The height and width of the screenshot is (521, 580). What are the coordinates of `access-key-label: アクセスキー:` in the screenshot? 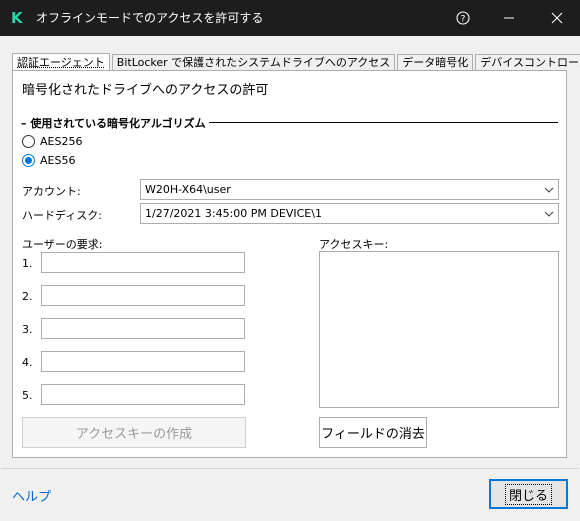 It's located at (354, 244).